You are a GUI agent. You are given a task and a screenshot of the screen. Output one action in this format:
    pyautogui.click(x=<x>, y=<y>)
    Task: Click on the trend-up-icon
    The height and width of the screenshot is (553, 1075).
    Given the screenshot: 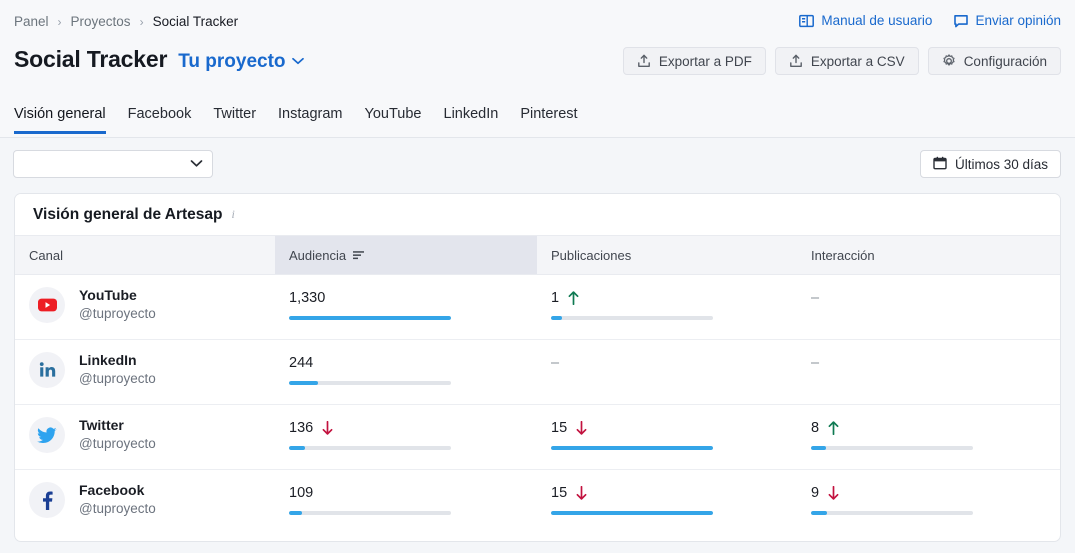 What is the action you would take?
    pyautogui.click(x=833, y=427)
    